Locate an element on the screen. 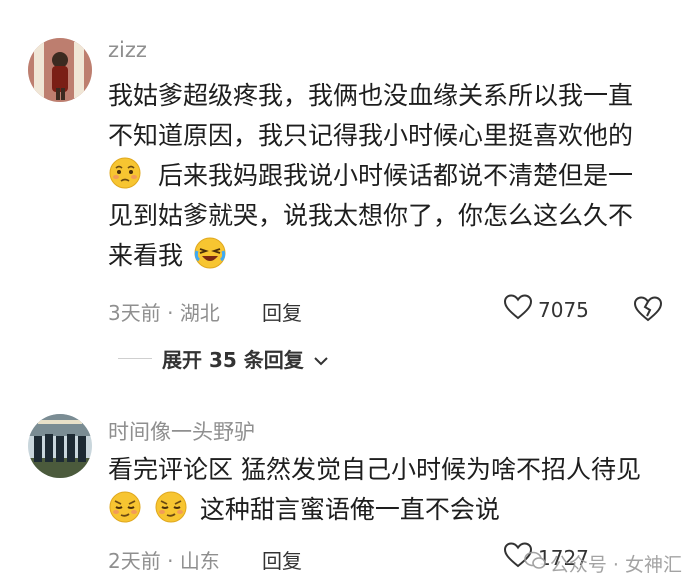 The width and height of the screenshot is (690, 587). shy-face-emoji is located at coordinates (125, 173).